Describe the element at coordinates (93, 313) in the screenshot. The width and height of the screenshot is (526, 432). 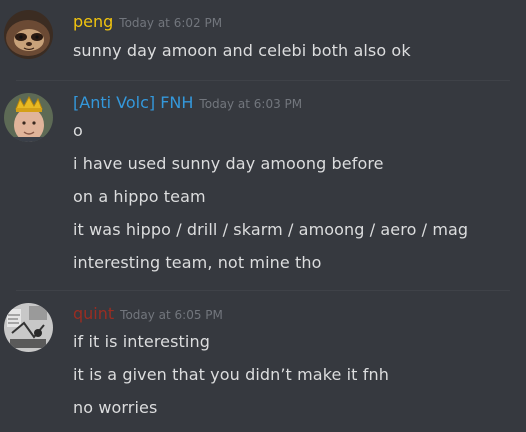
I see `username: quint` at that location.